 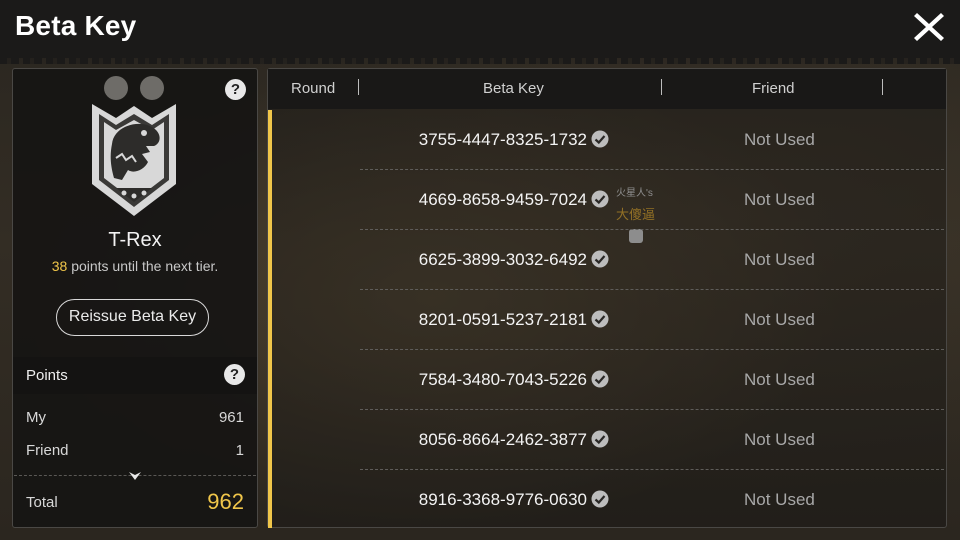 I want to click on column-header-friend: Friend, so click(x=773, y=88).